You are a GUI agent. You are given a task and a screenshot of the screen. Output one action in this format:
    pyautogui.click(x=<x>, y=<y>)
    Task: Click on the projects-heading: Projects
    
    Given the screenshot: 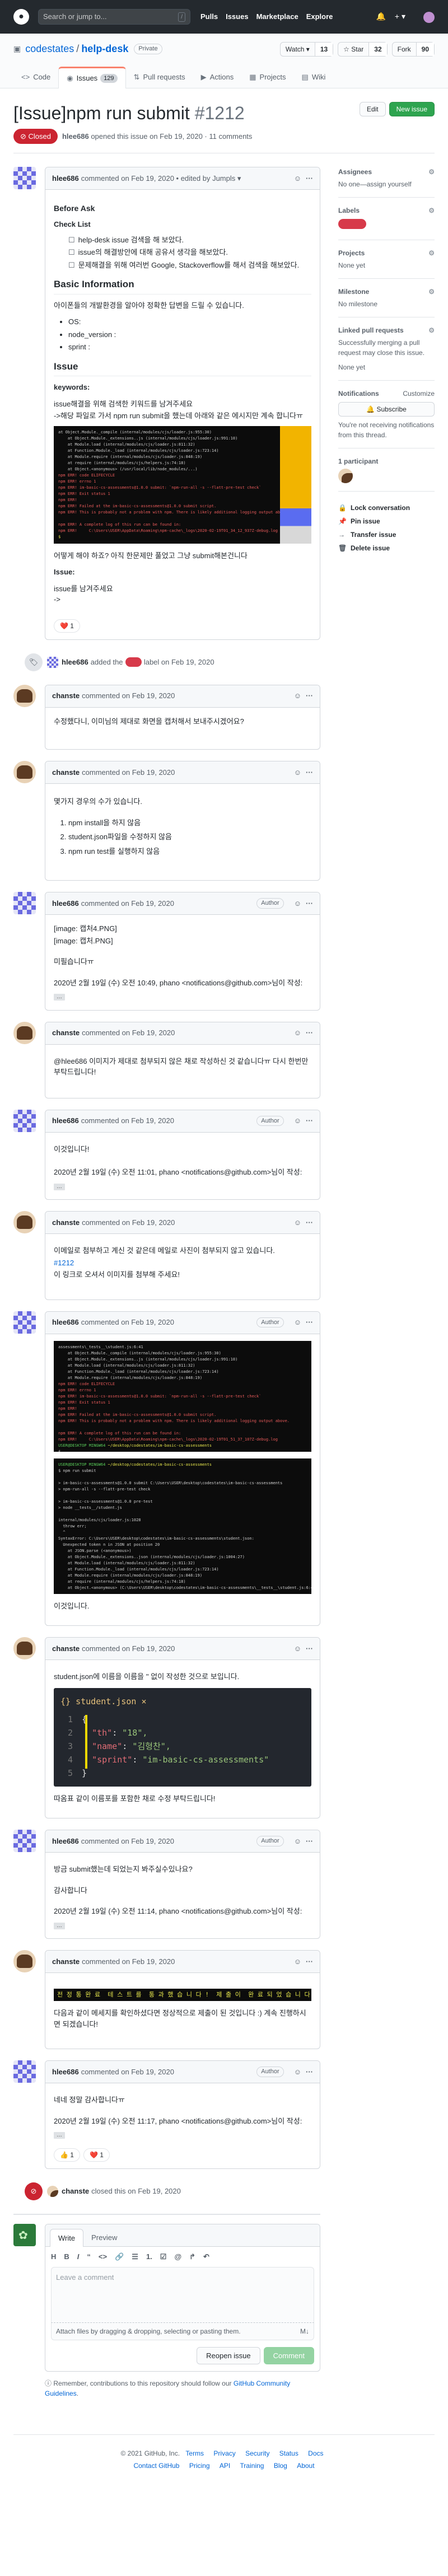 What is the action you would take?
    pyautogui.click(x=352, y=253)
    